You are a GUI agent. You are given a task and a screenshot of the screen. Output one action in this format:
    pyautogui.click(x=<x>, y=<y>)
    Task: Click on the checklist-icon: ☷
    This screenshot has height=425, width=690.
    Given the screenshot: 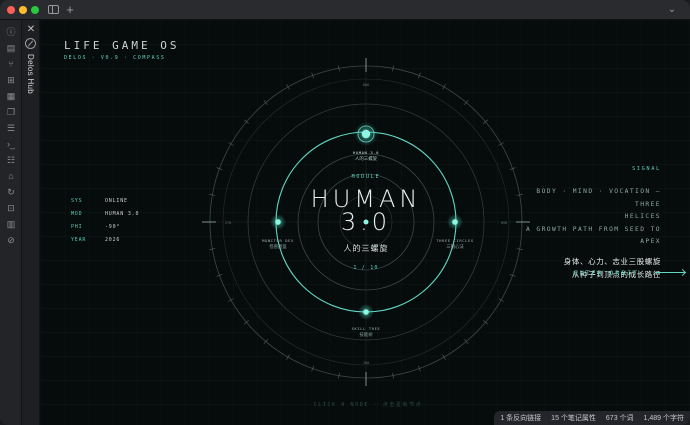 What is the action you would take?
    pyautogui.click(x=11, y=160)
    